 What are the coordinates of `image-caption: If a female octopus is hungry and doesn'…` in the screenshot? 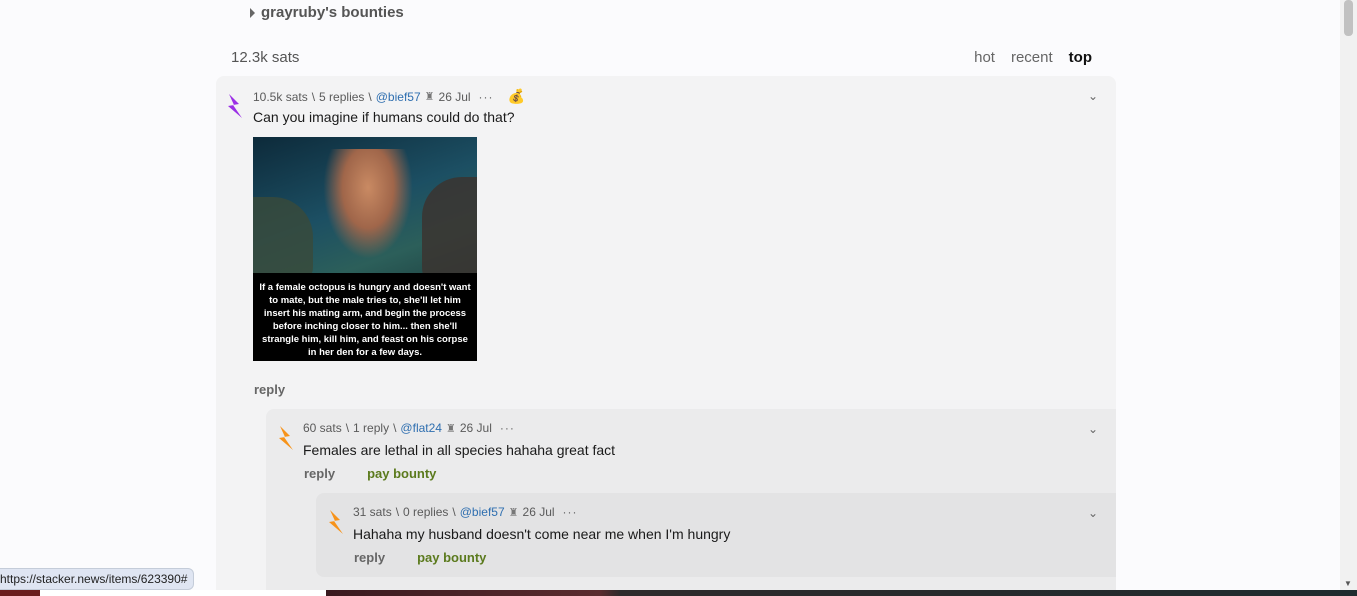 It's located at (365, 317).